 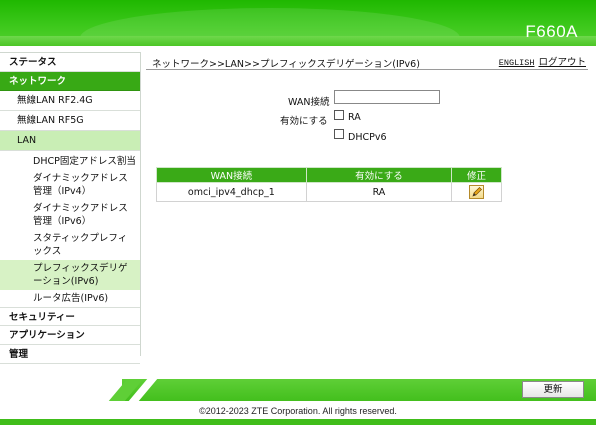 What do you see at coordinates (70, 245) in the screenshot?
I see `sidebar-leaf-static-prefix: スタティックプレフィックス` at bounding box center [70, 245].